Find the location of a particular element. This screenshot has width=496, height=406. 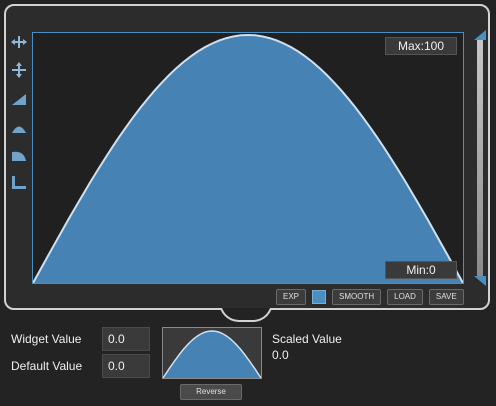

preview-fill is located at coordinates (212, 354).